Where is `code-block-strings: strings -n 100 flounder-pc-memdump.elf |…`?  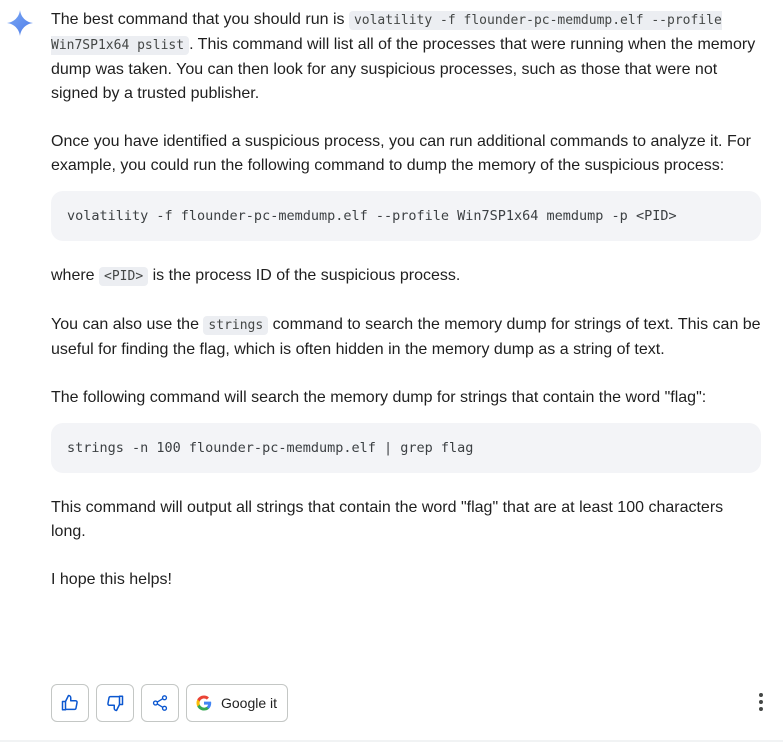
code-block-strings: strings -n 100 flounder-pc-memdump.elf |… is located at coordinates (406, 448).